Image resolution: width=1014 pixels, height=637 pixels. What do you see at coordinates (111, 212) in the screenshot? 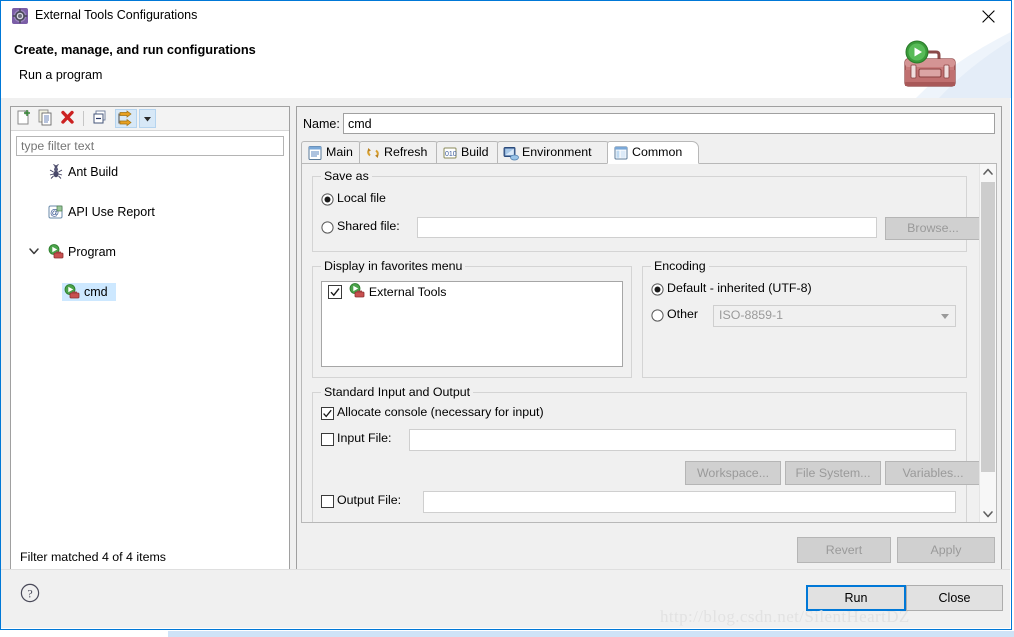
I see `tree-item-label: API Use Report` at bounding box center [111, 212].